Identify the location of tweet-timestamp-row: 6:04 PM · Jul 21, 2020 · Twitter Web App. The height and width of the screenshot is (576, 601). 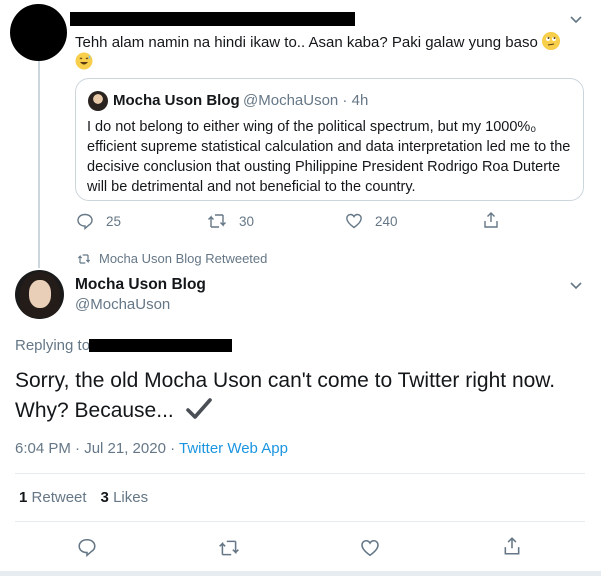
(151, 448).